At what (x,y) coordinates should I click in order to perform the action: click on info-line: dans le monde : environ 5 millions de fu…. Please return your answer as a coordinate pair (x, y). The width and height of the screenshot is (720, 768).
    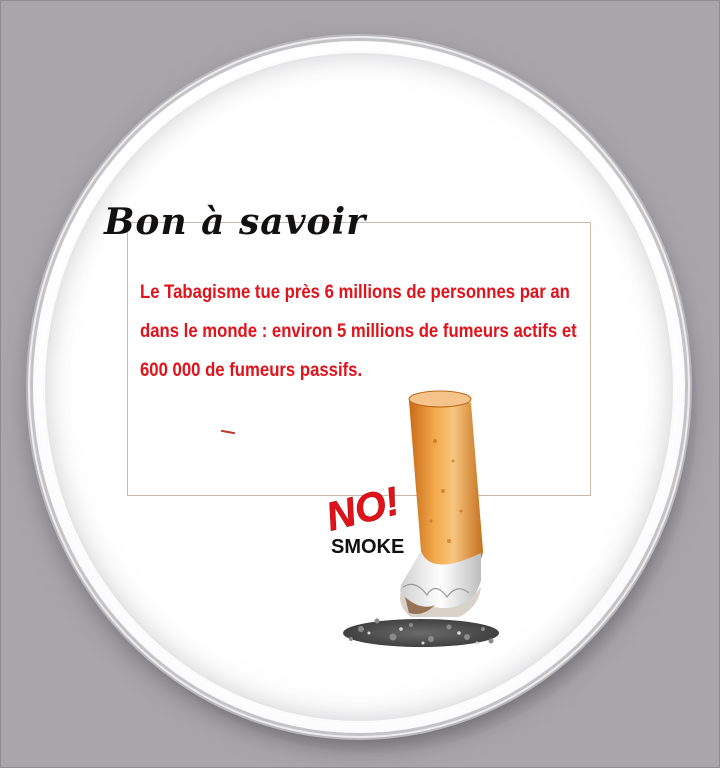
    Looking at the image, I should click on (358, 331).